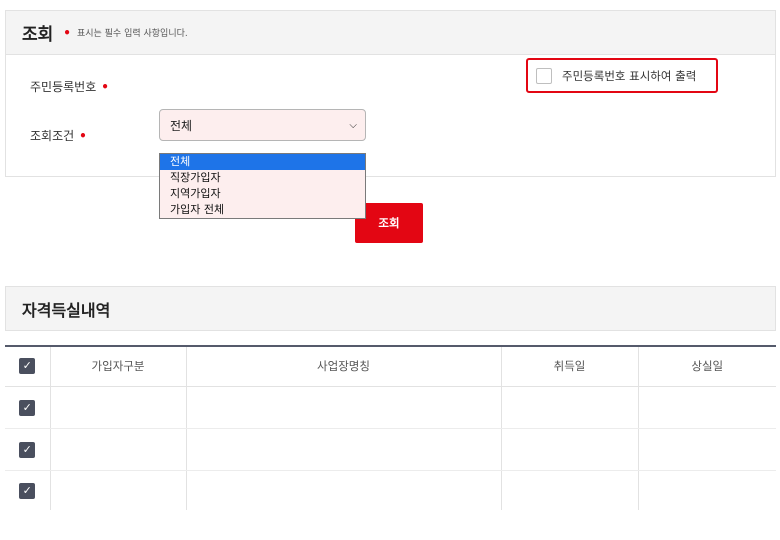 The width and height of the screenshot is (780, 540). Describe the element at coordinates (262, 210) in the screenshot. I see `dropdown-option-all-members: 가입자 전체` at that location.